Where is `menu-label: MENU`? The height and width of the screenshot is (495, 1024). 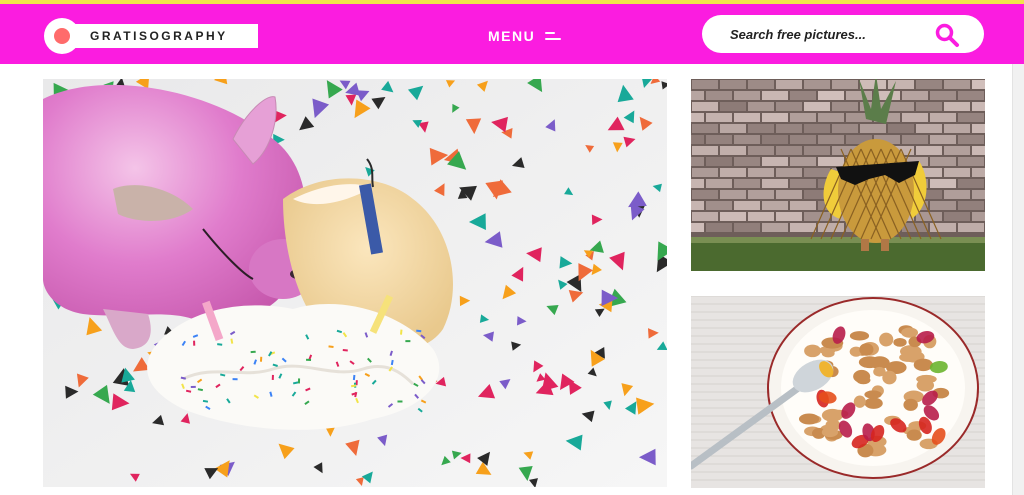
menu-label: MENU is located at coordinates (512, 36).